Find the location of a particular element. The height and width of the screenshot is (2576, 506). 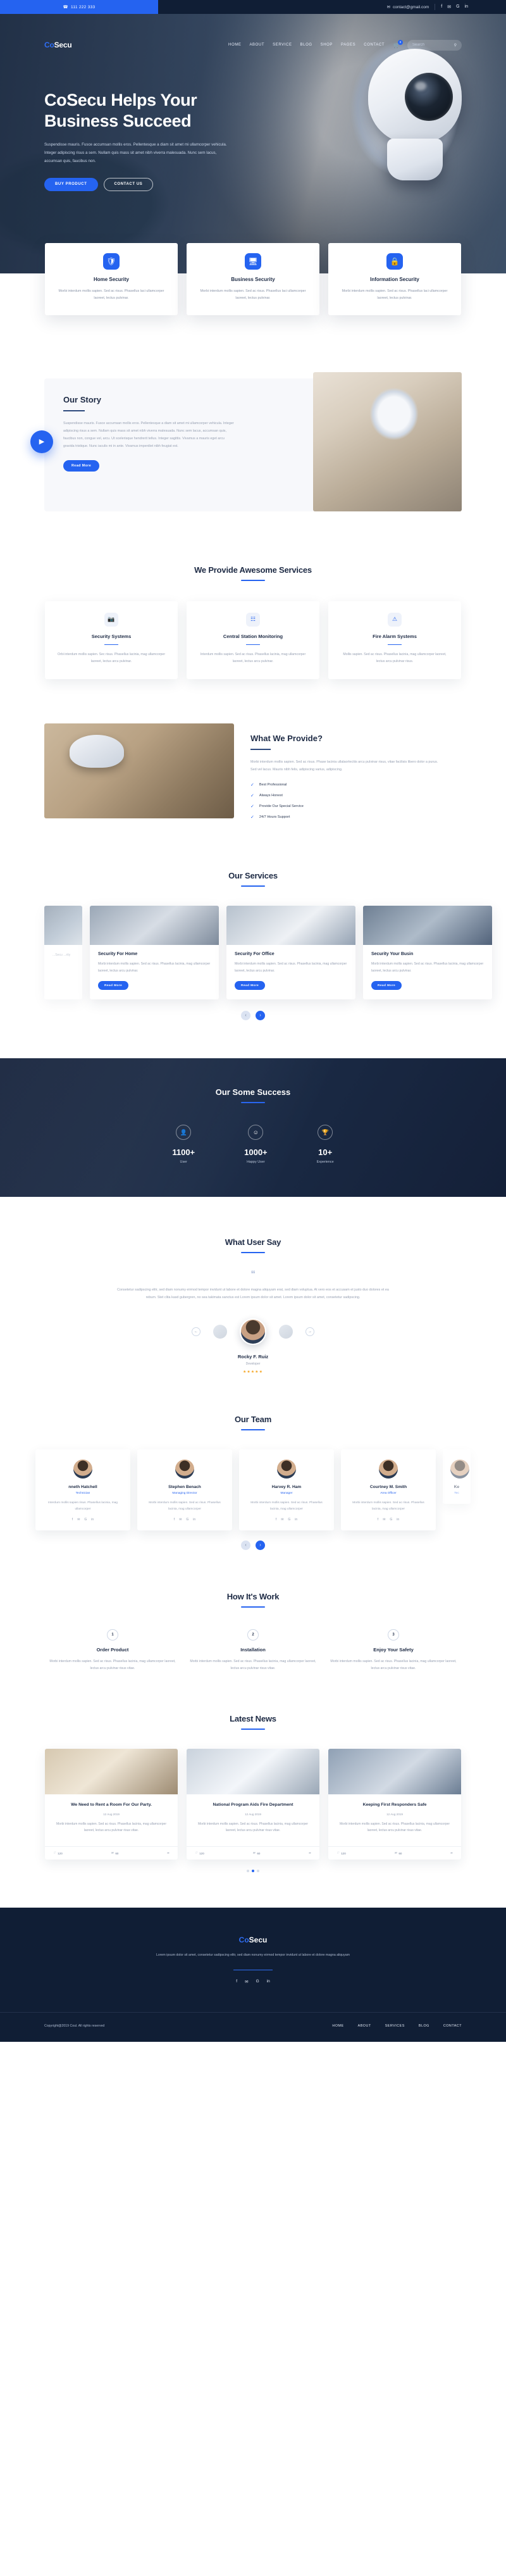

chevron-right-icon: → is located at coordinates (309, 1332).